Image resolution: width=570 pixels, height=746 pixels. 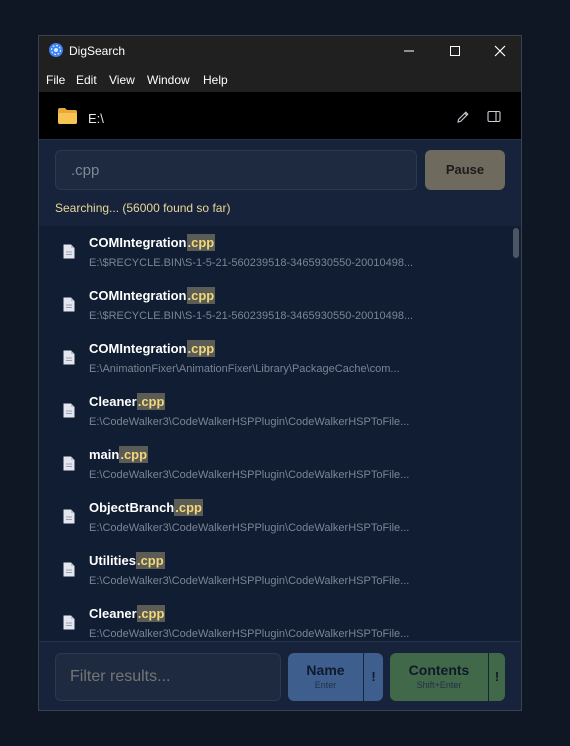 What do you see at coordinates (236, 170) in the screenshot?
I see `search-input` at bounding box center [236, 170].